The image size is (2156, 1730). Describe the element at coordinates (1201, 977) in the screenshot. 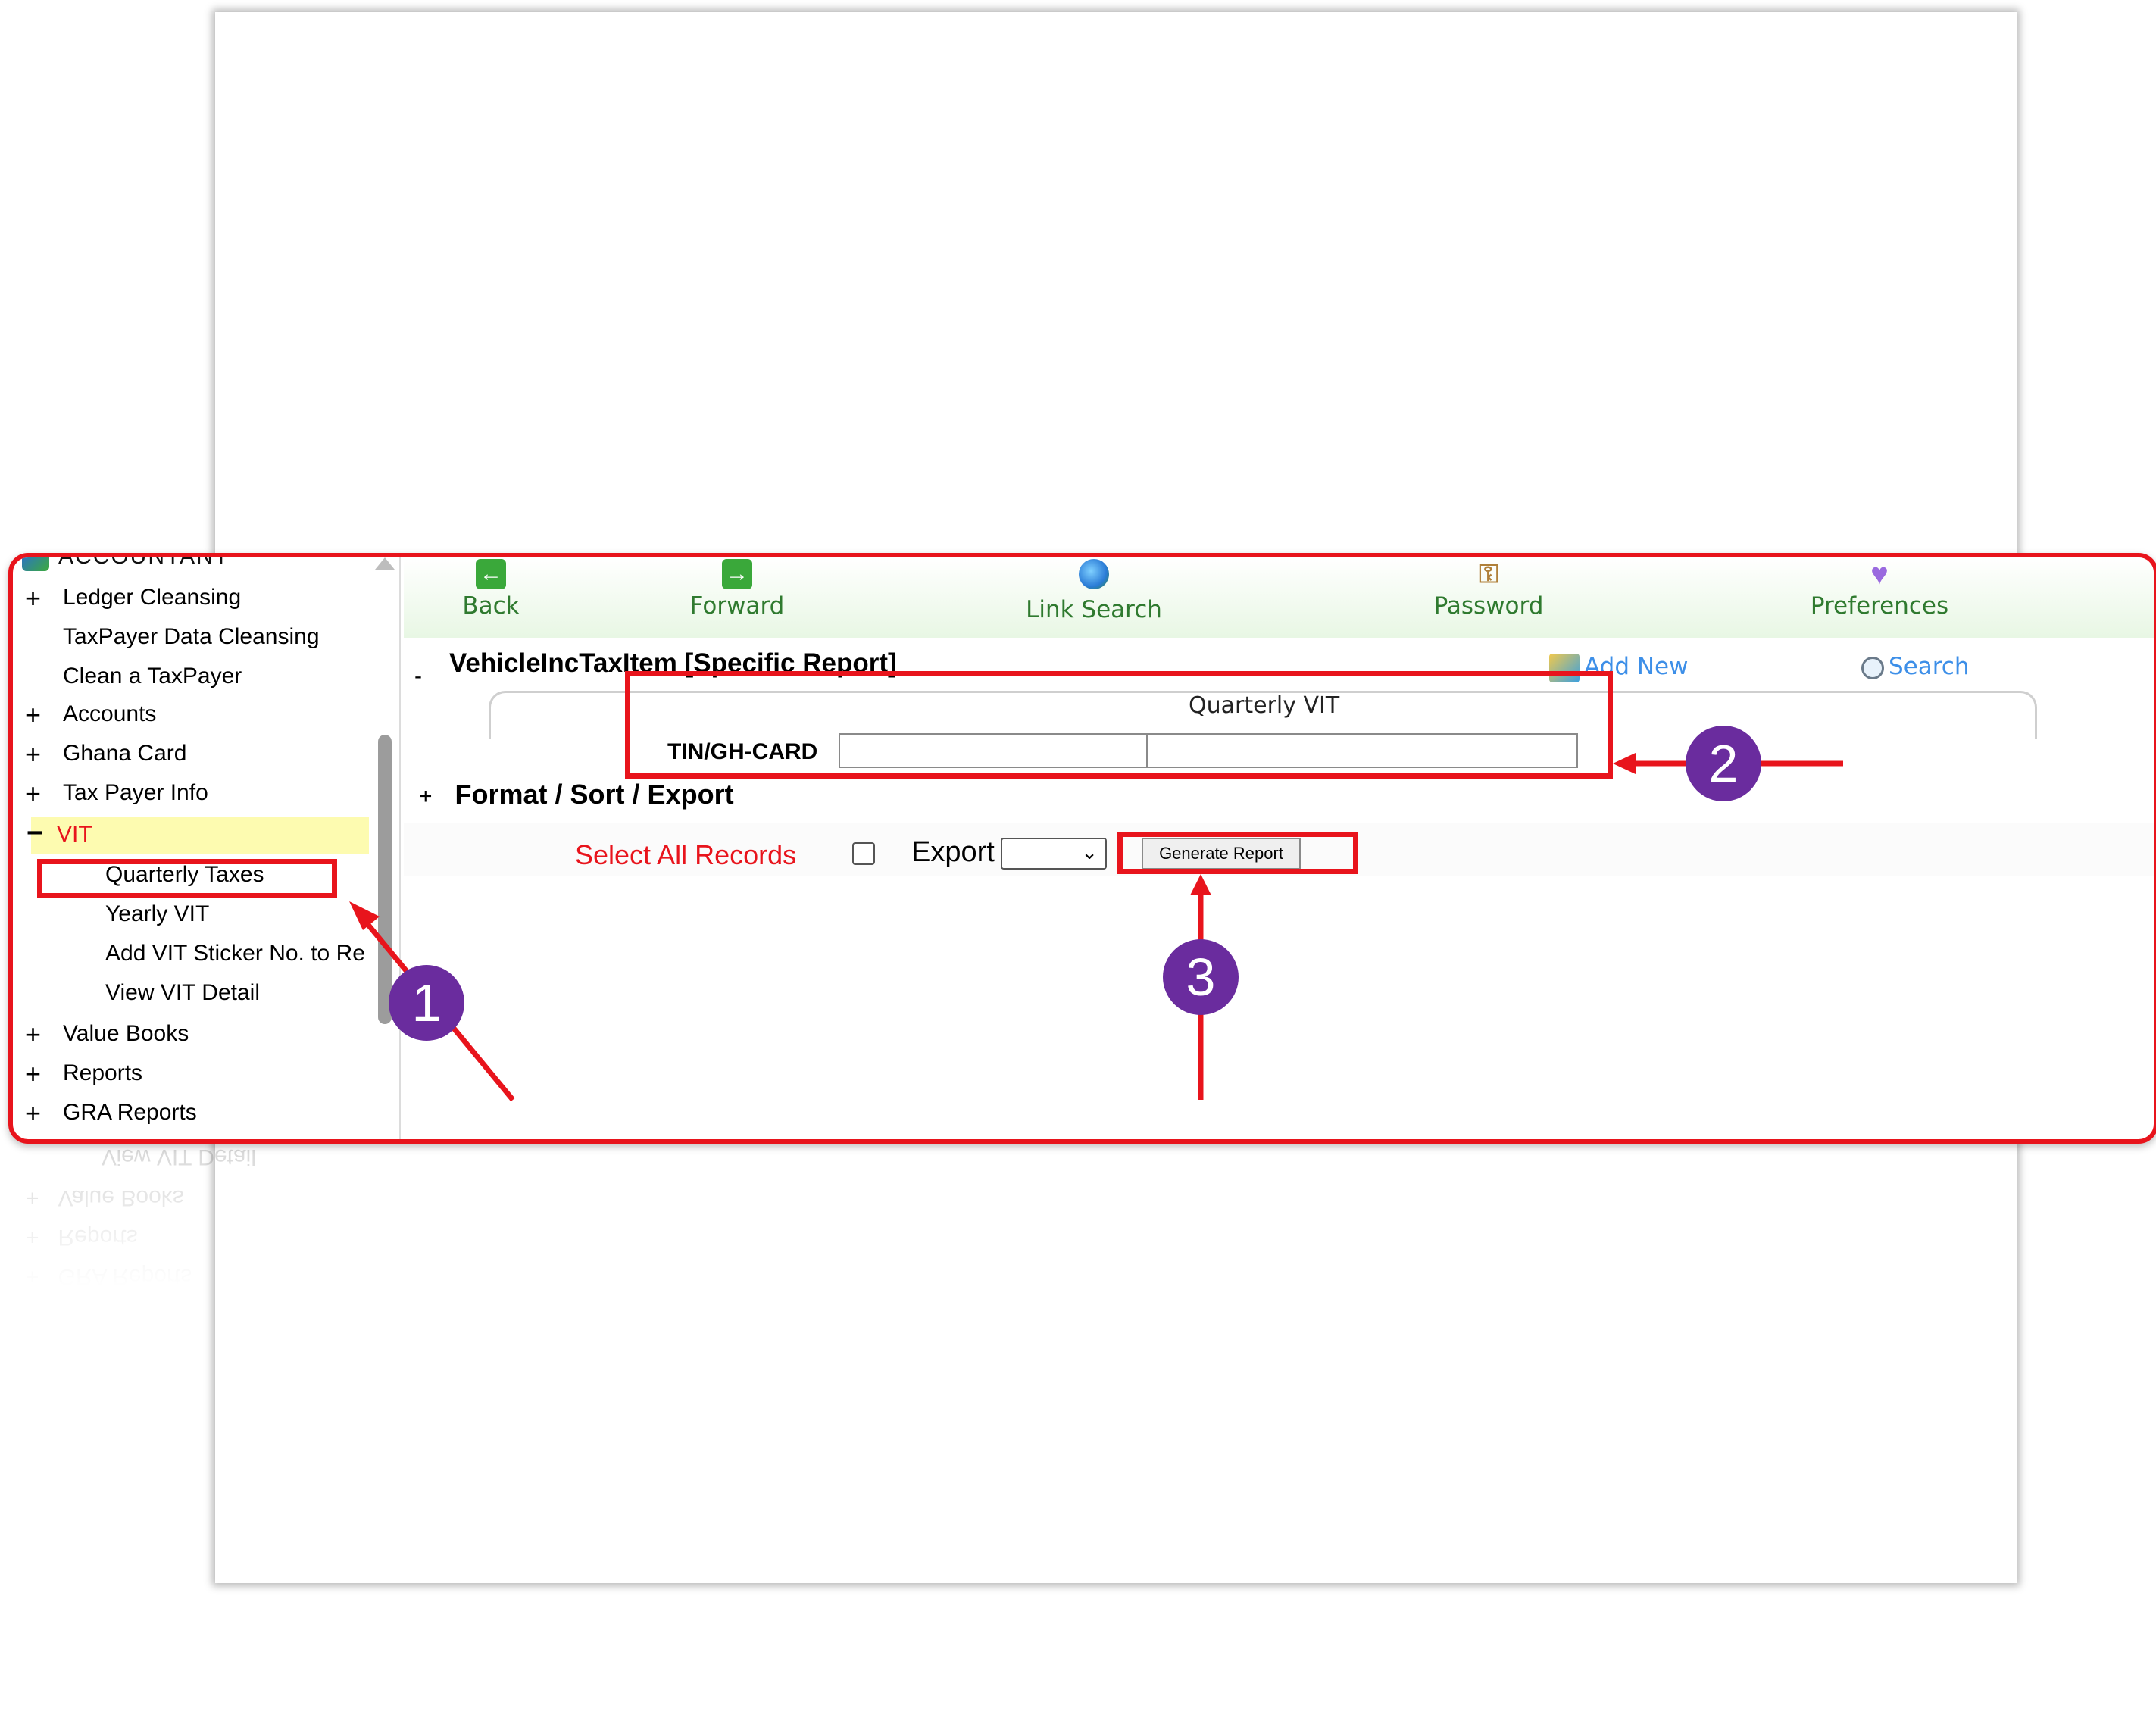

I see `step-badge-3: 3` at that location.